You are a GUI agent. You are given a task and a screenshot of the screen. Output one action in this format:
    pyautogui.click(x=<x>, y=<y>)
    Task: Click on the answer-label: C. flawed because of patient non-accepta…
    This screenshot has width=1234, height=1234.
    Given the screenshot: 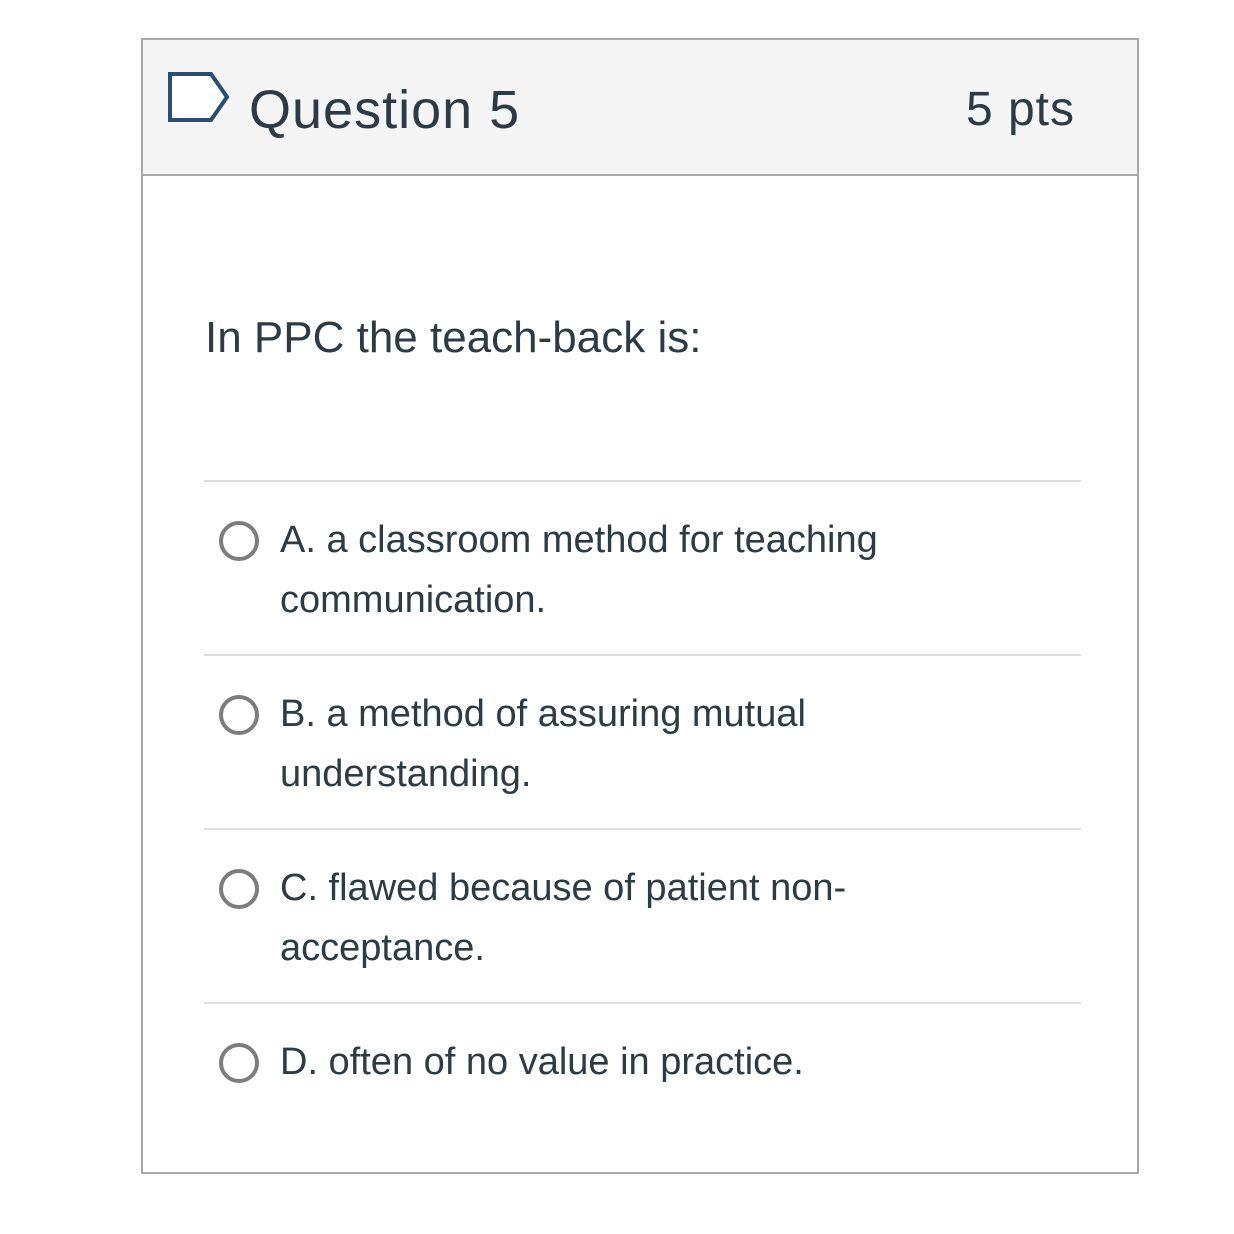 What is the action you would take?
    pyautogui.click(x=563, y=918)
    